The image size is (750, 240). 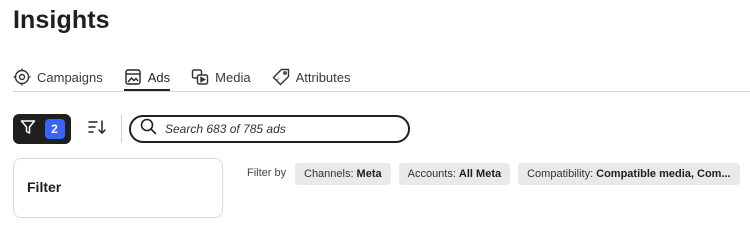 I want to click on media-icon, so click(x=200, y=77).